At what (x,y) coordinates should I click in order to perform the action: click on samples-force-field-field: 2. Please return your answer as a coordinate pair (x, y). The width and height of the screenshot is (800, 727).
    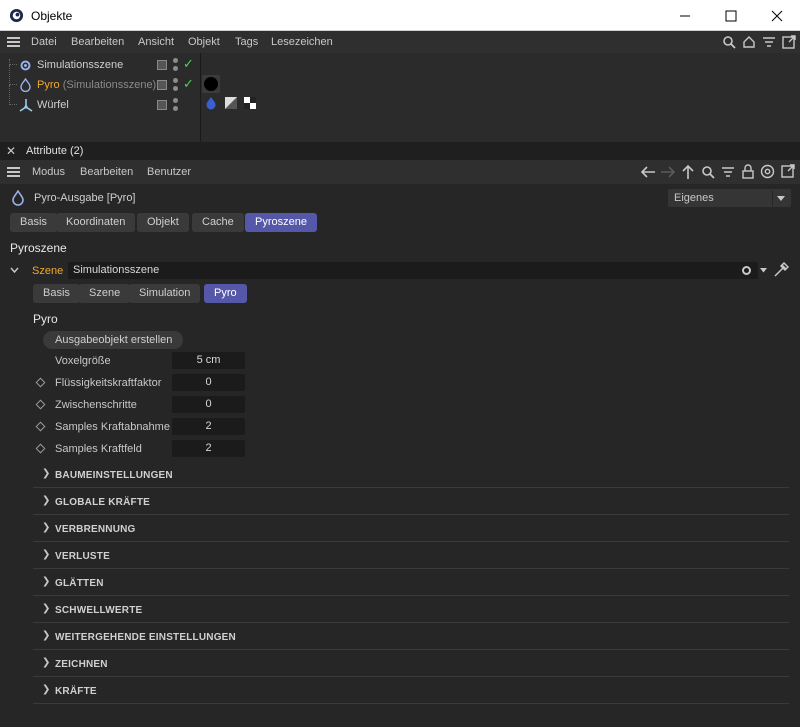
    Looking at the image, I should click on (208, 448).